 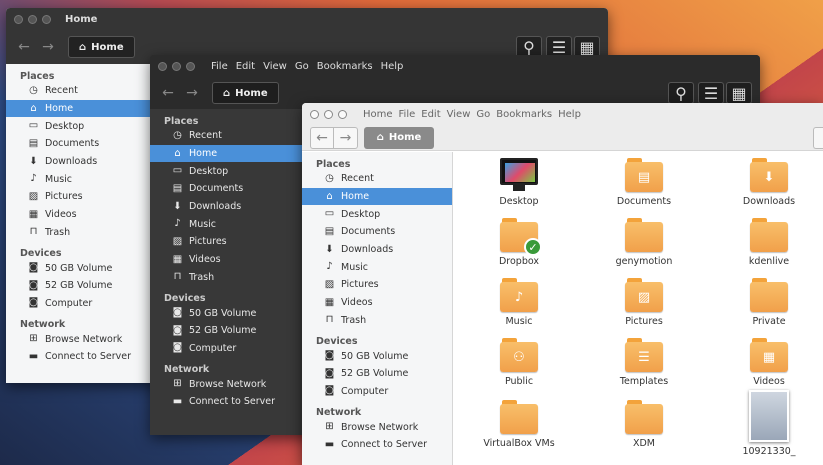 I want to click on file-item-videos: ▦ Videos, so click(x=769, y=362).